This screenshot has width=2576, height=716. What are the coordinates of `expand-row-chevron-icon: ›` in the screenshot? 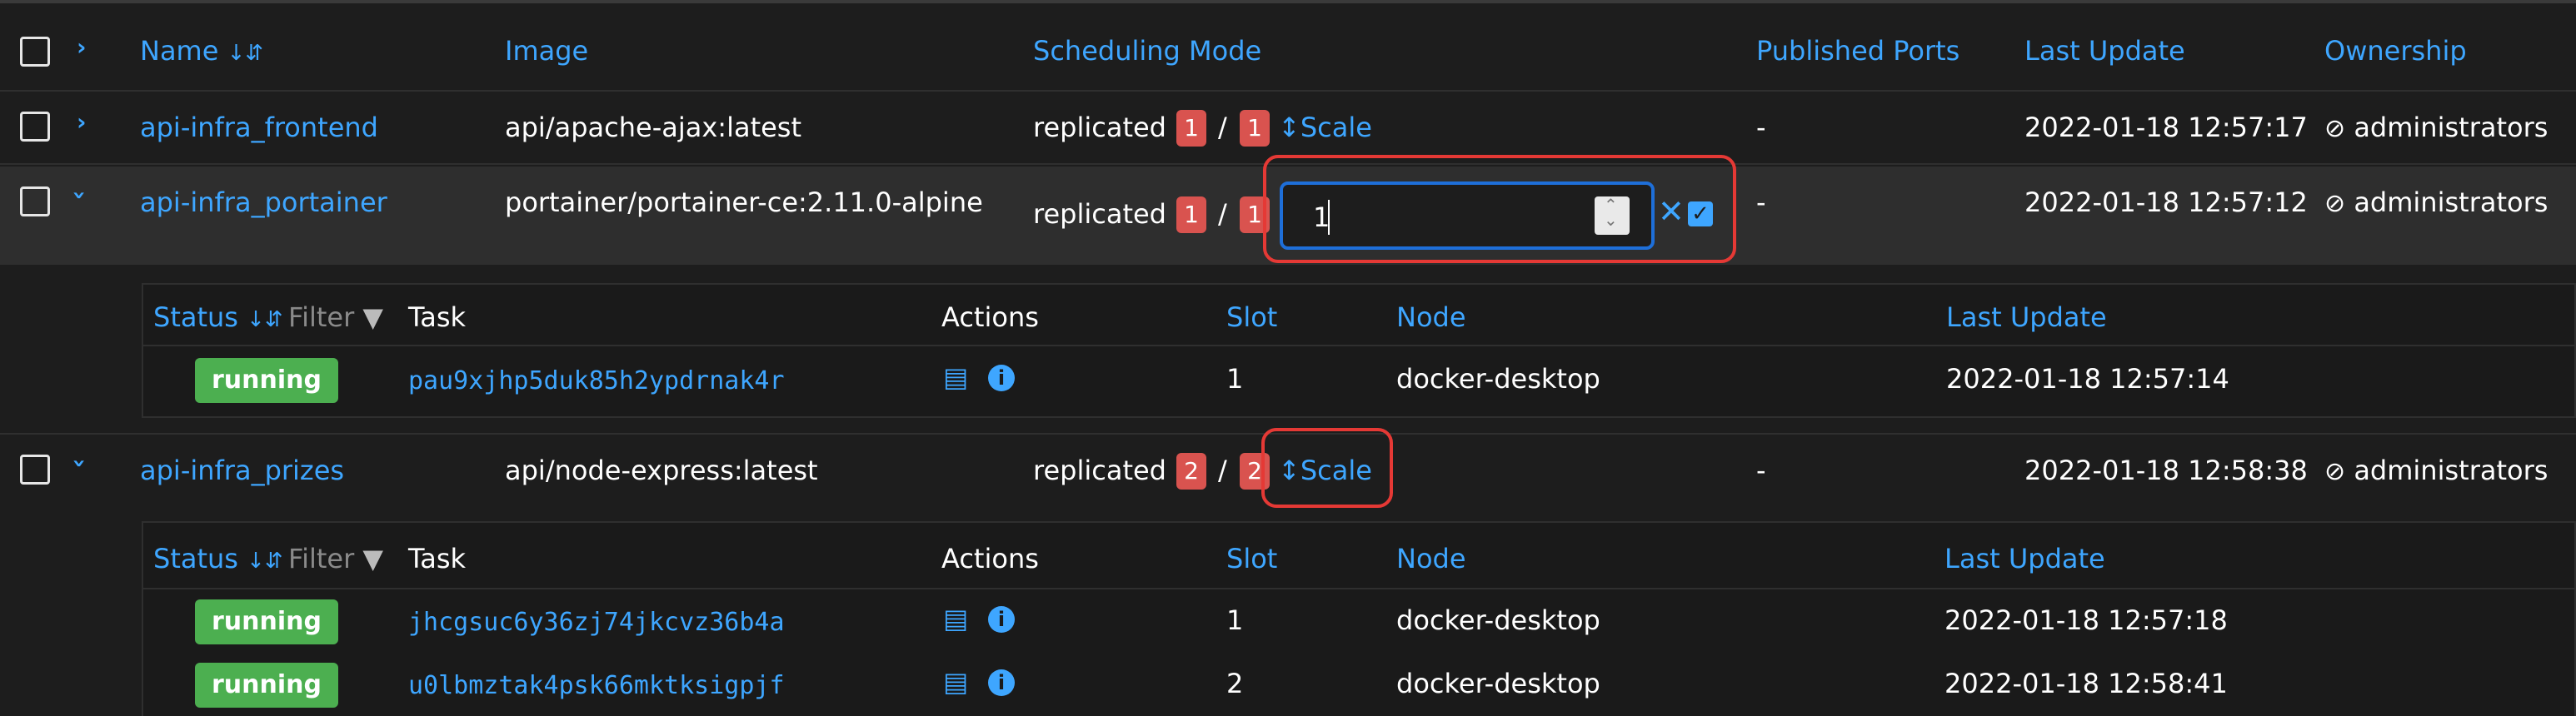 It's located at (82, 122).